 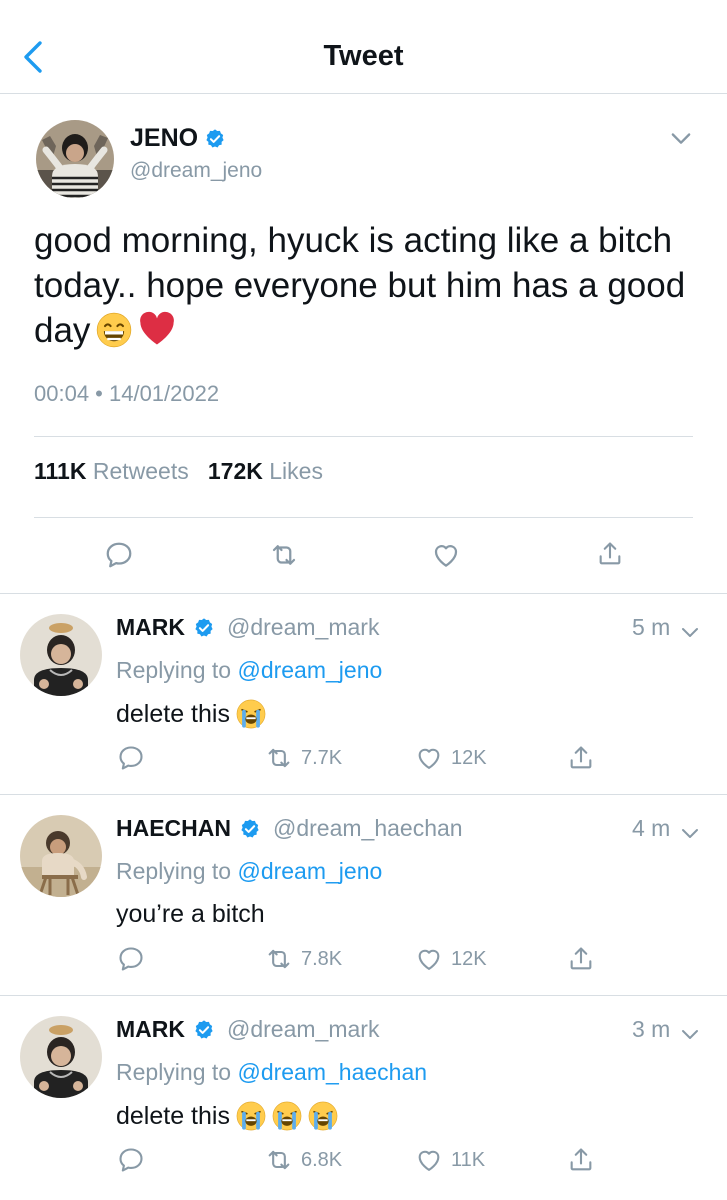 I want to click on reply-time: 3 m, so click(x=651, y=1029).